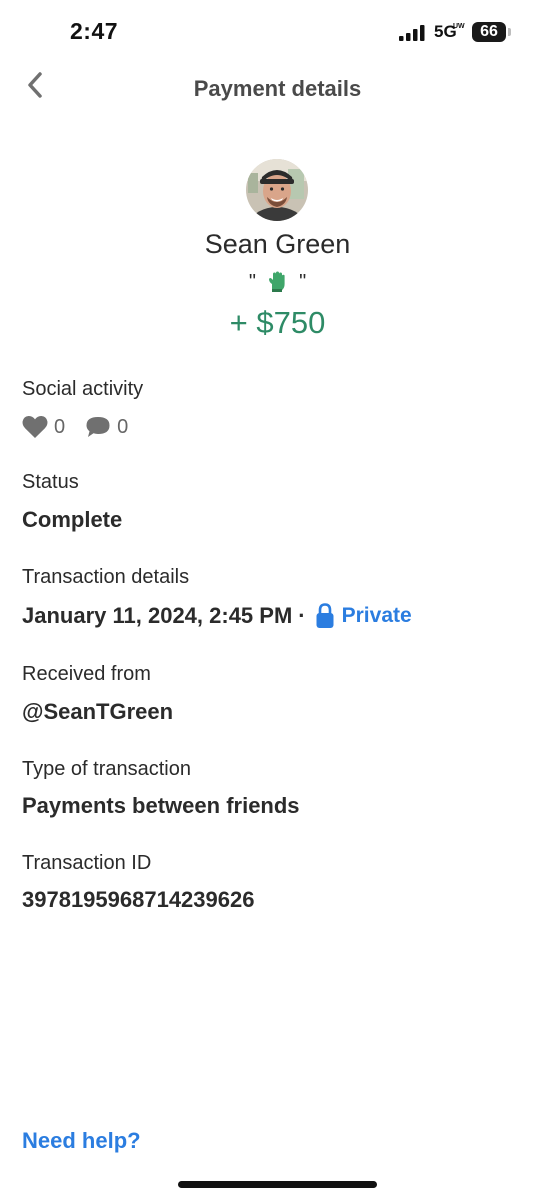 The height and width of the screenshot is (1200, 555). I want to click on page-title: Payment details, so click(277, 88).